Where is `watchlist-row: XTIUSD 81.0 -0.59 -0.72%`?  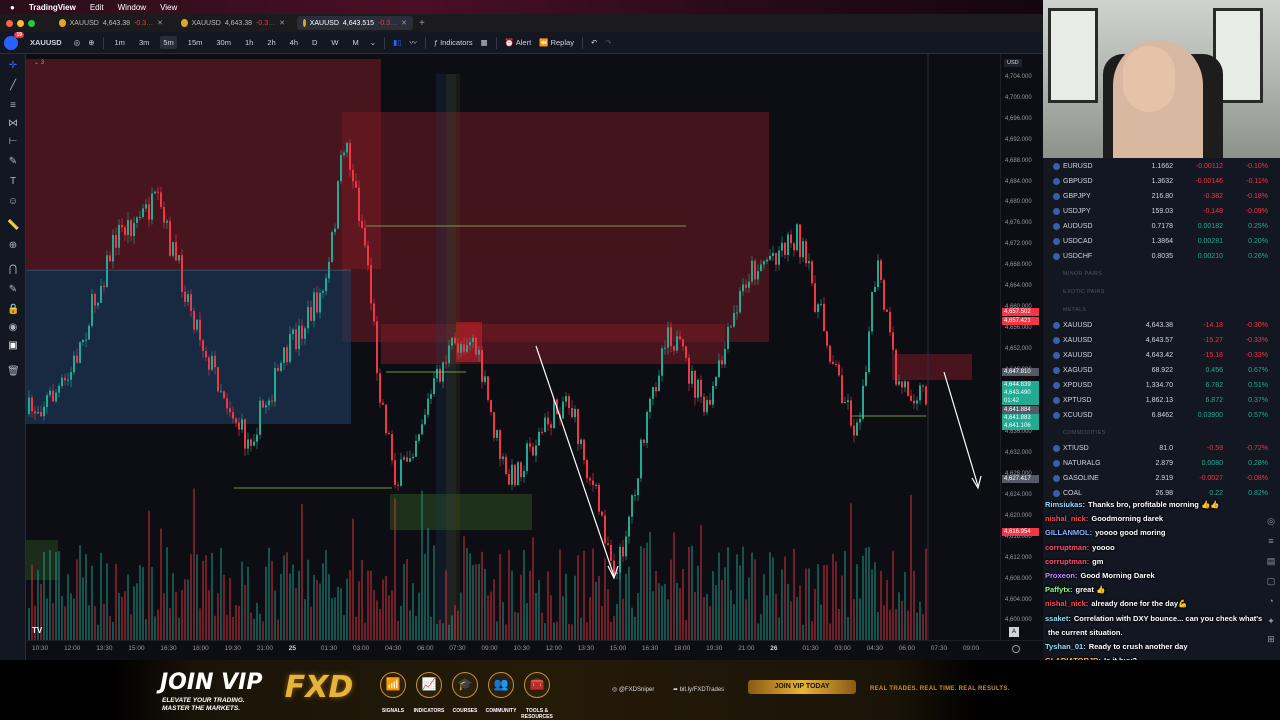 watchlist-row: XTIUSD 81.0 -0.59 -0.72% is located at coordinates (1161, 448).